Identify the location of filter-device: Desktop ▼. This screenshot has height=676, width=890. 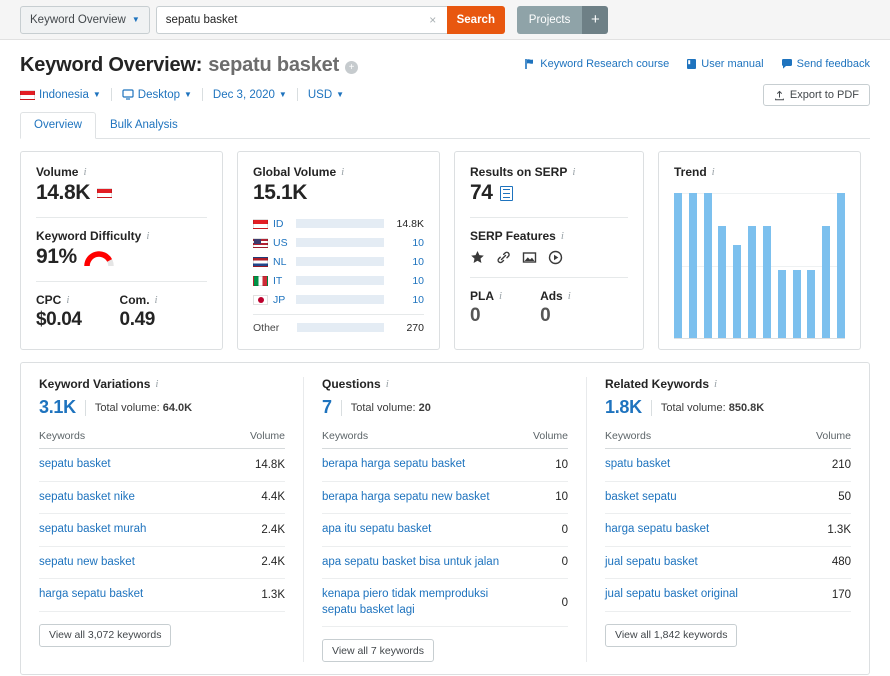
(162, 95).